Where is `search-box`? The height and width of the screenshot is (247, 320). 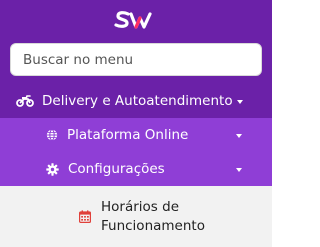
search-box is located at coordinates (136, 59).